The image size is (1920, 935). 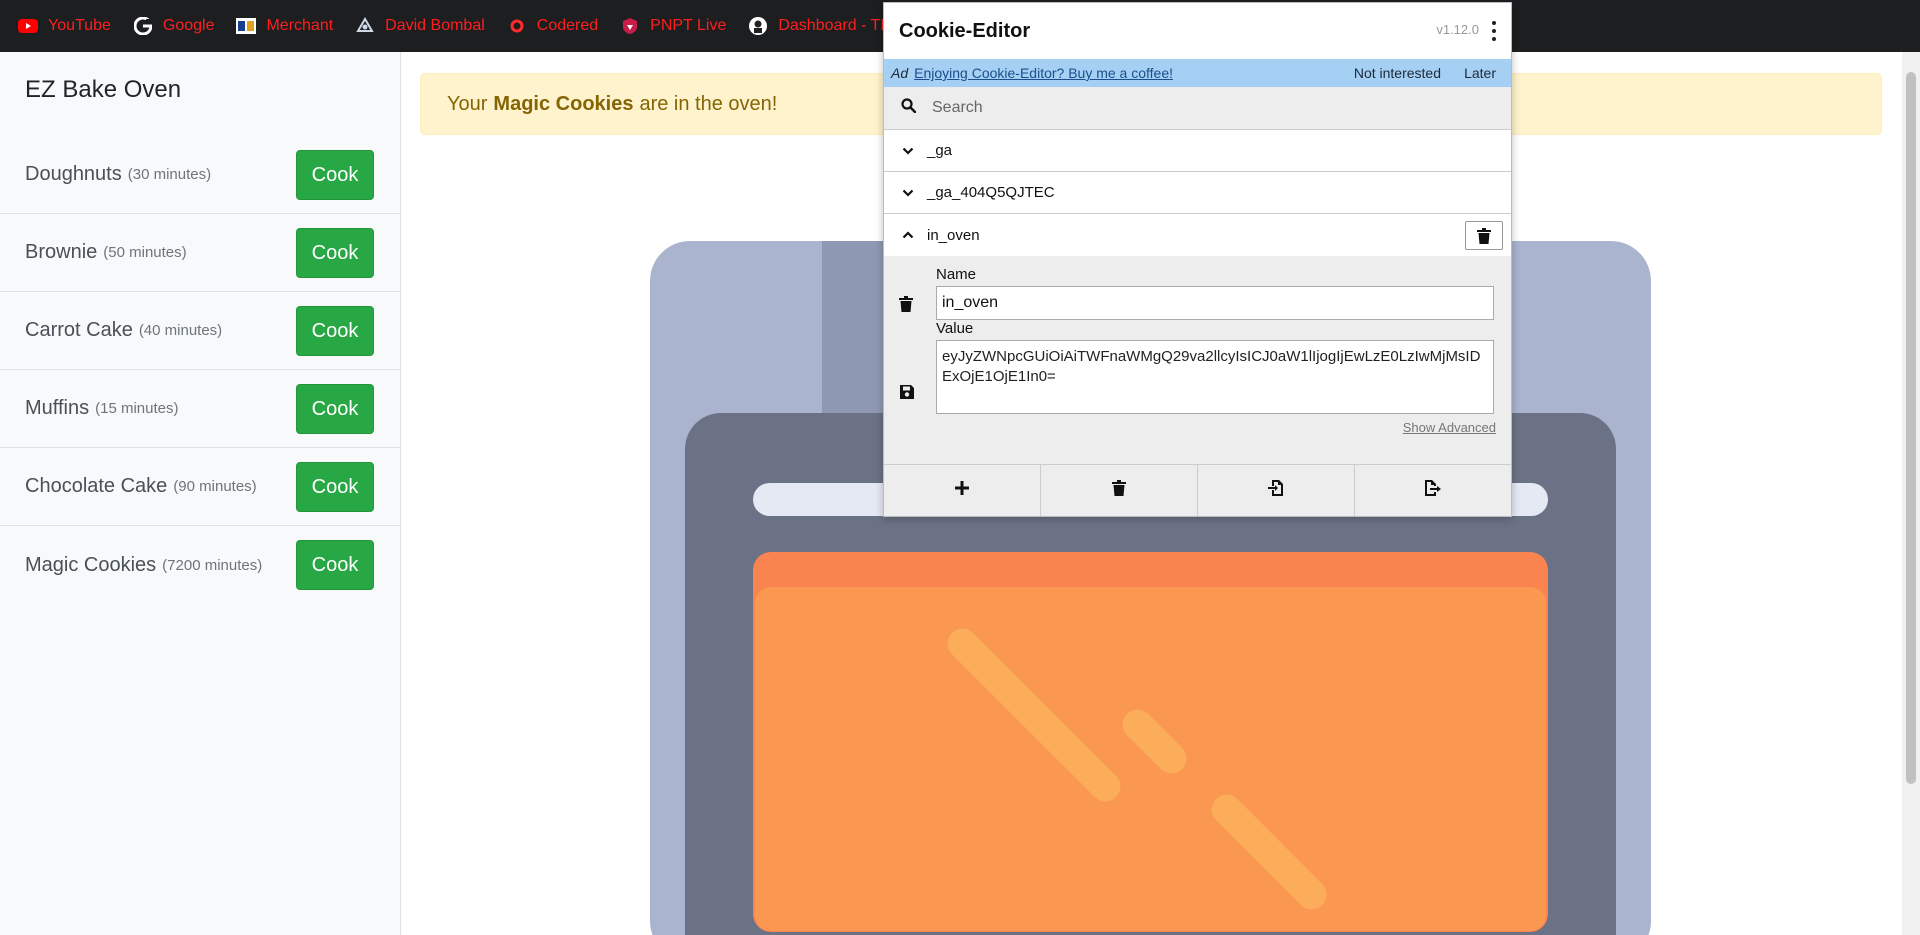 What do you see at coordinates (965, 30) in the screenshot?
I see `popup-title: Cookie-Editor` at bounding box center [965, 30].